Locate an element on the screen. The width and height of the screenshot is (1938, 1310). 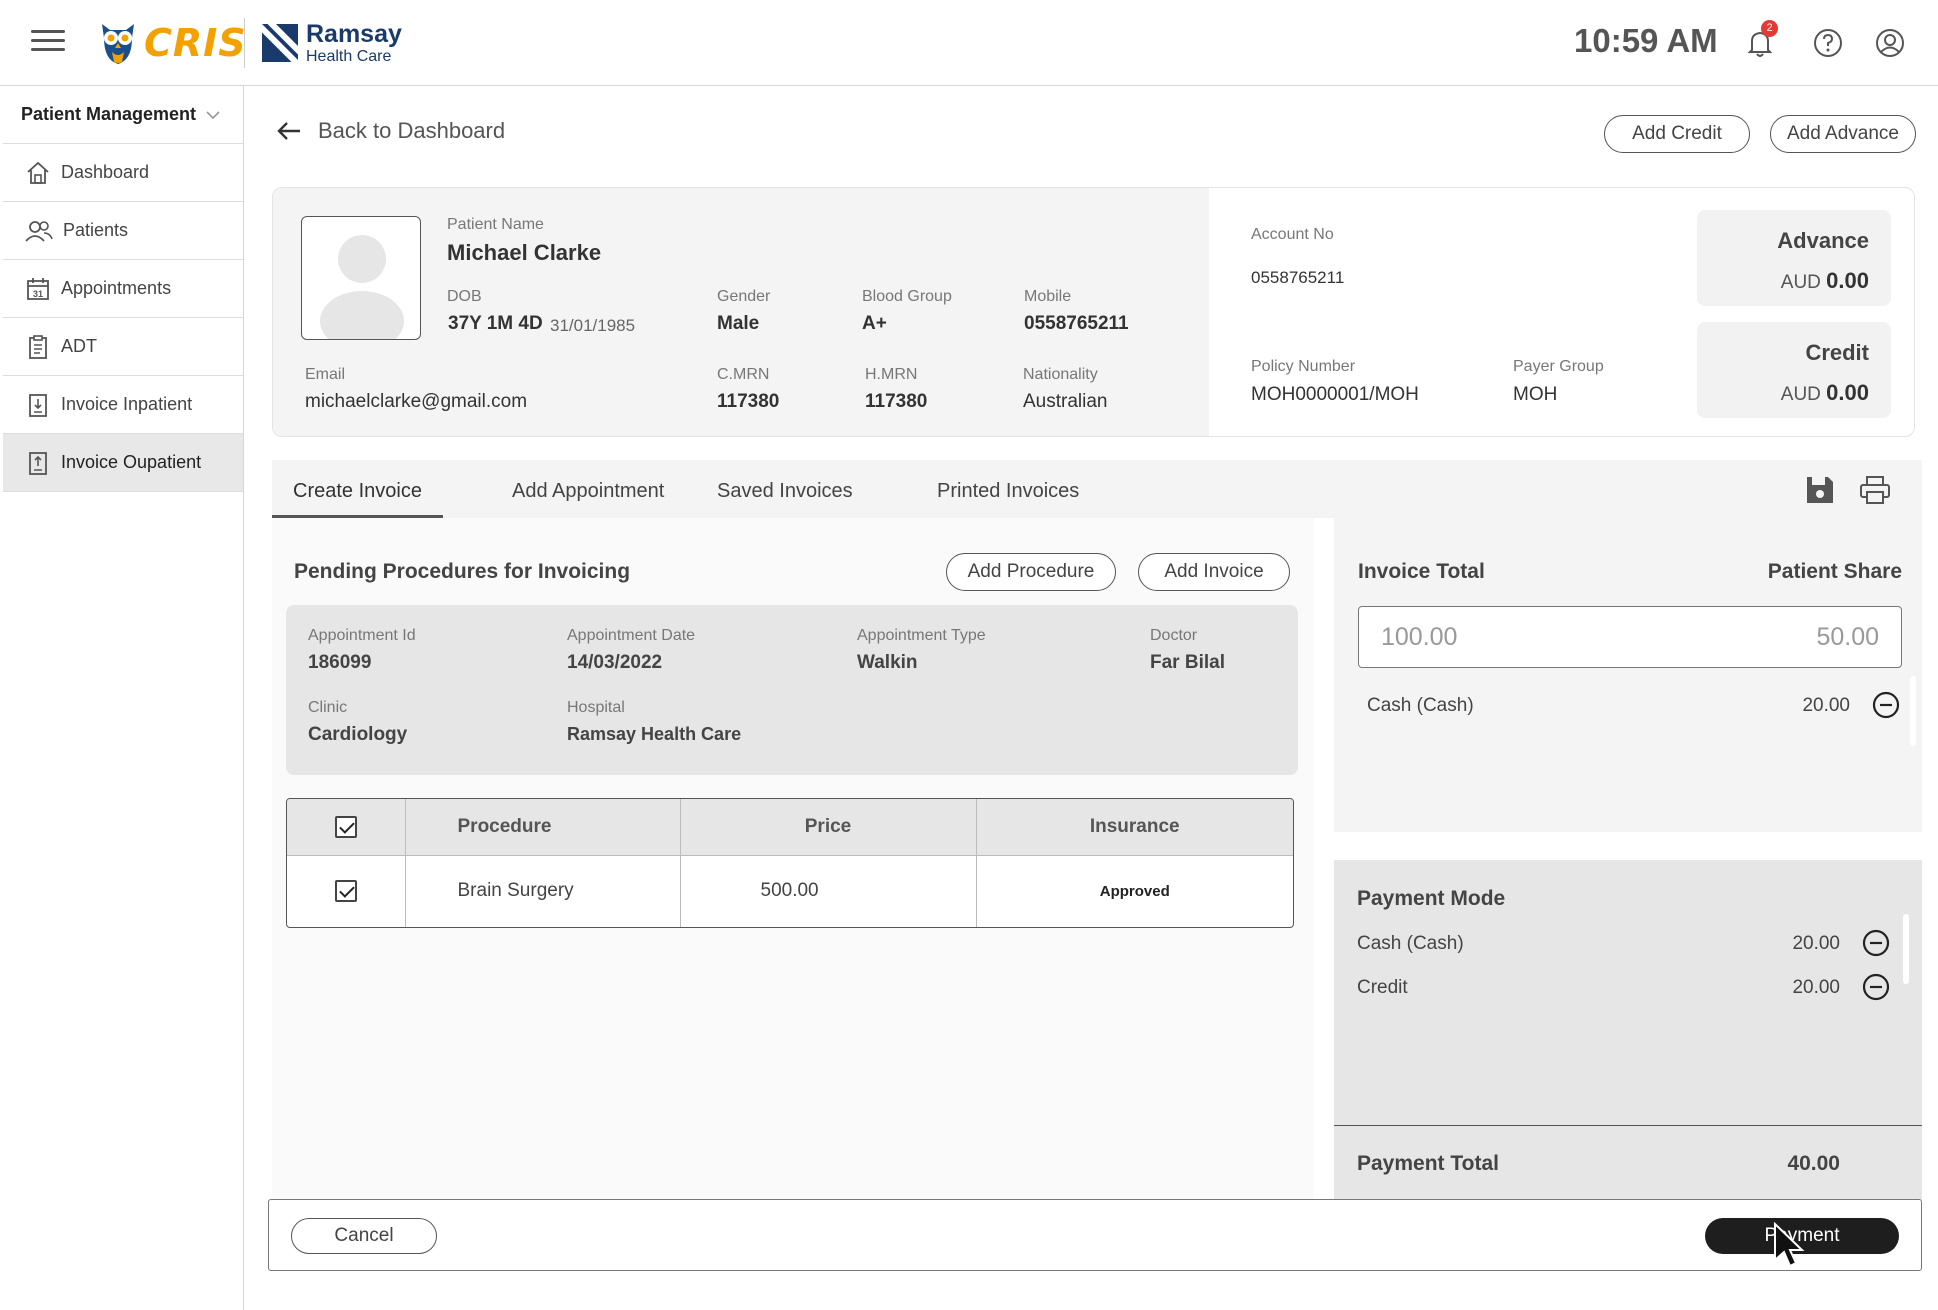
tab-saved-invoices: Saved Invoices is located at coordinates (785, 489).